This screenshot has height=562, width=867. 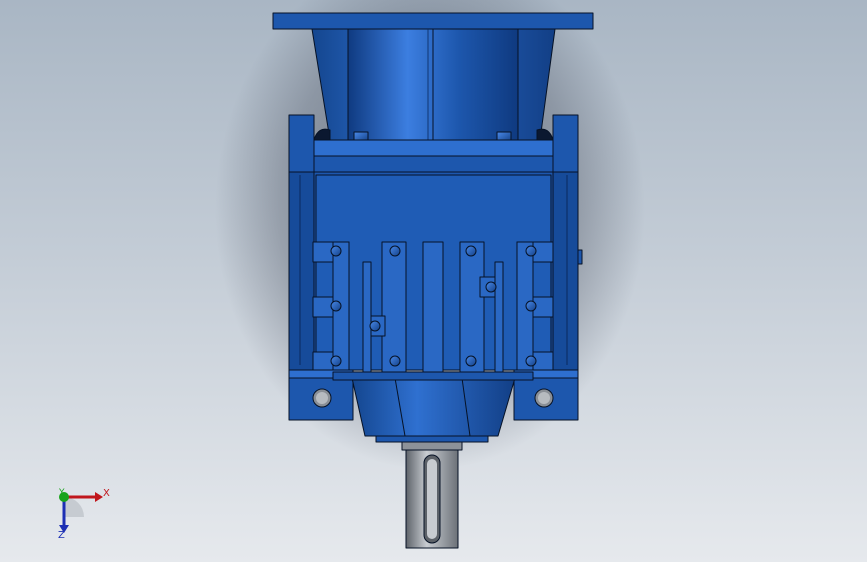 I want to click on housing-right-ear, so click(x=565, y=145).